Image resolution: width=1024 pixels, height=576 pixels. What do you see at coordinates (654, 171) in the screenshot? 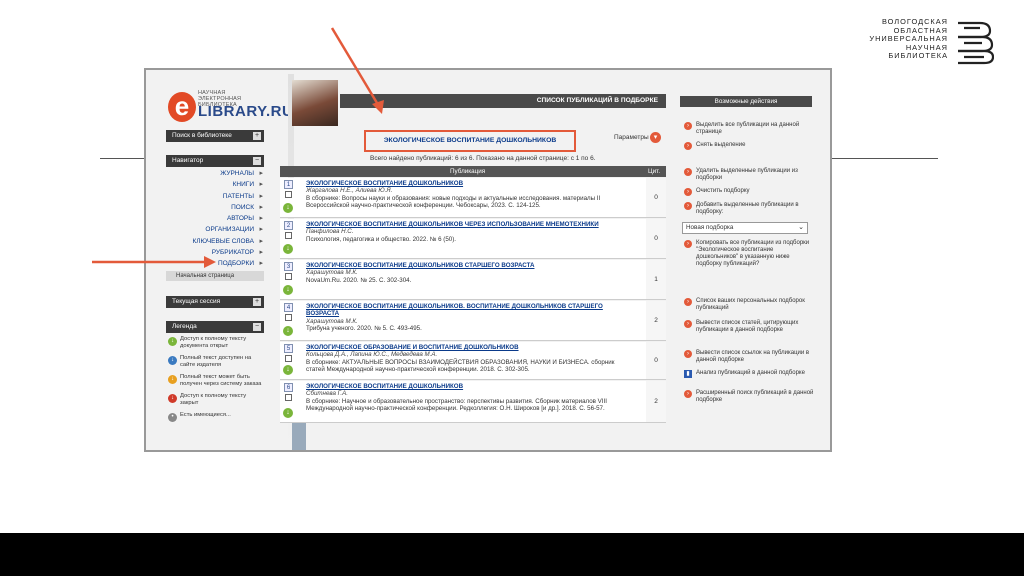
I see `col-citations-header: Цит.` at bounding box center [654, 171].